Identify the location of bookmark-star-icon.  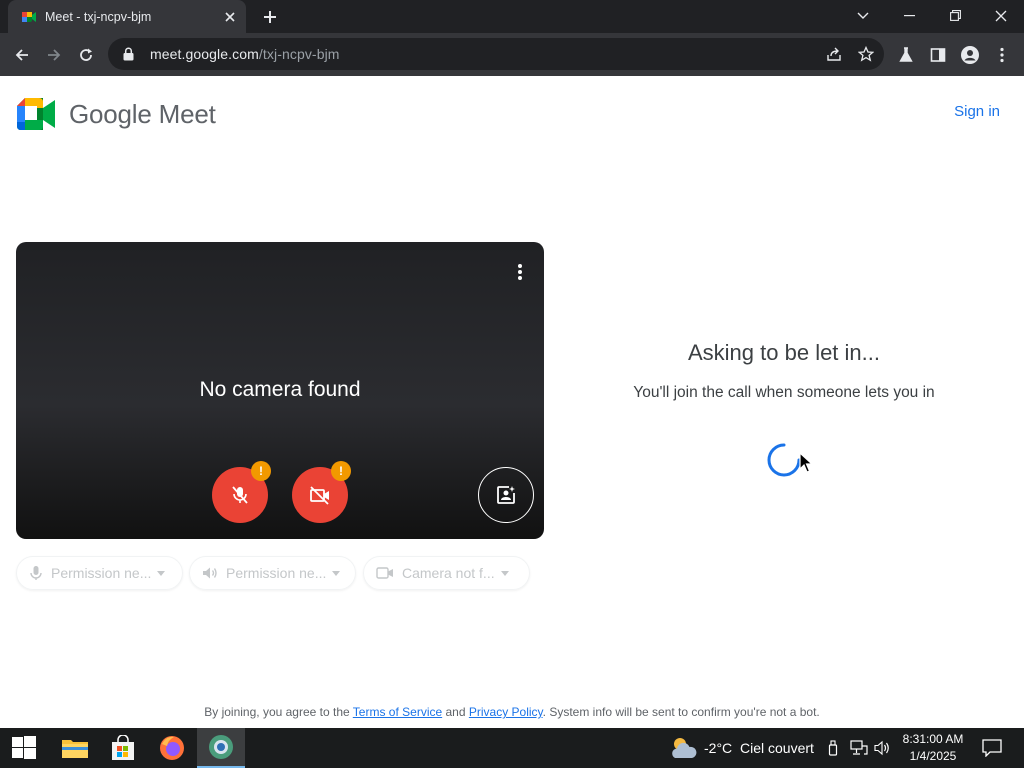
(866, 54).